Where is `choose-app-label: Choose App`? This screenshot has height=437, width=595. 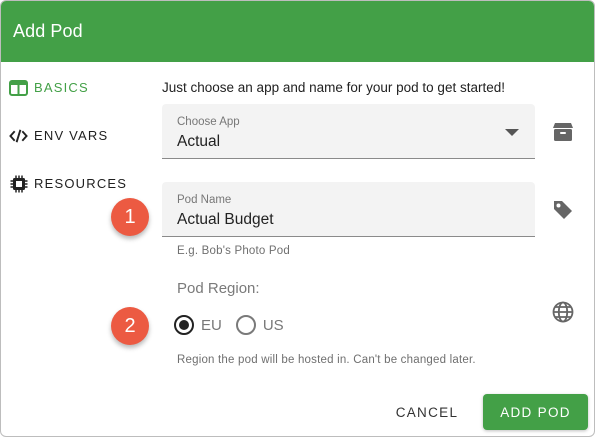
choose-app-label: Choose App is located at coordinates (208, 122).